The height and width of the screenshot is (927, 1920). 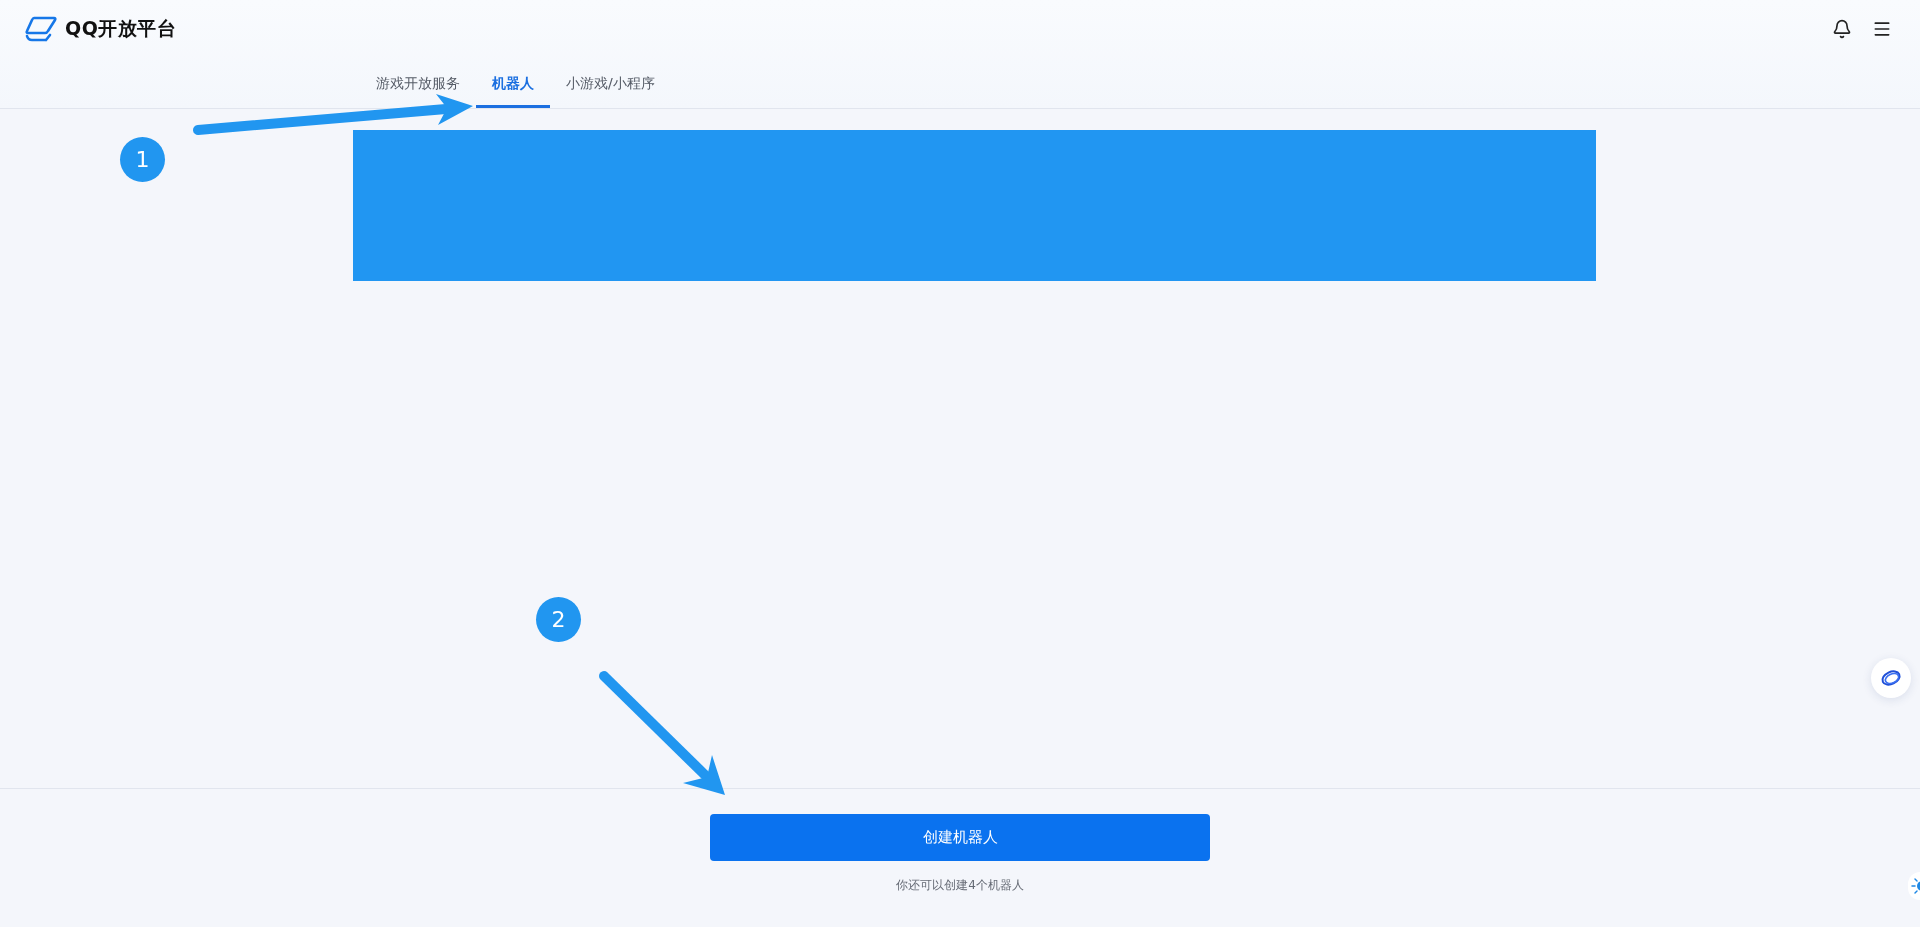 I want to click on ring-icon, so click(x=1891, y=678).